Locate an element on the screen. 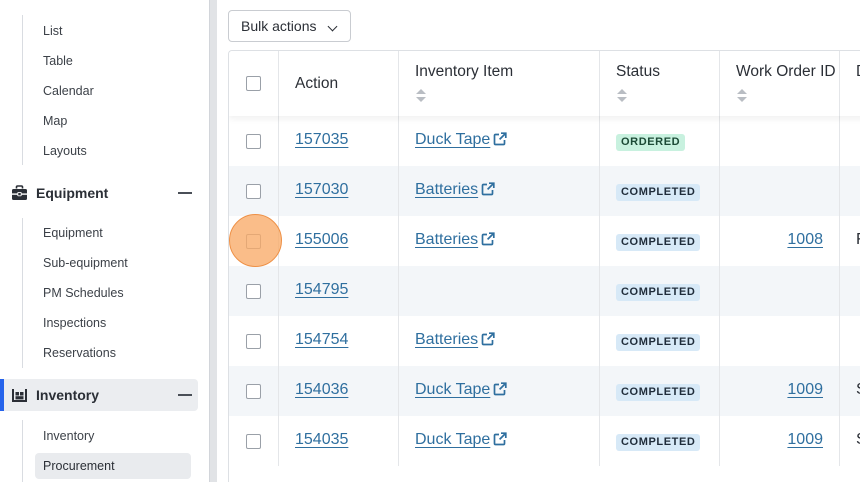 Image resolution: width=860 pixels, height=482 pixels. action-id-link: 157030 is located at coordinates (321, 190).